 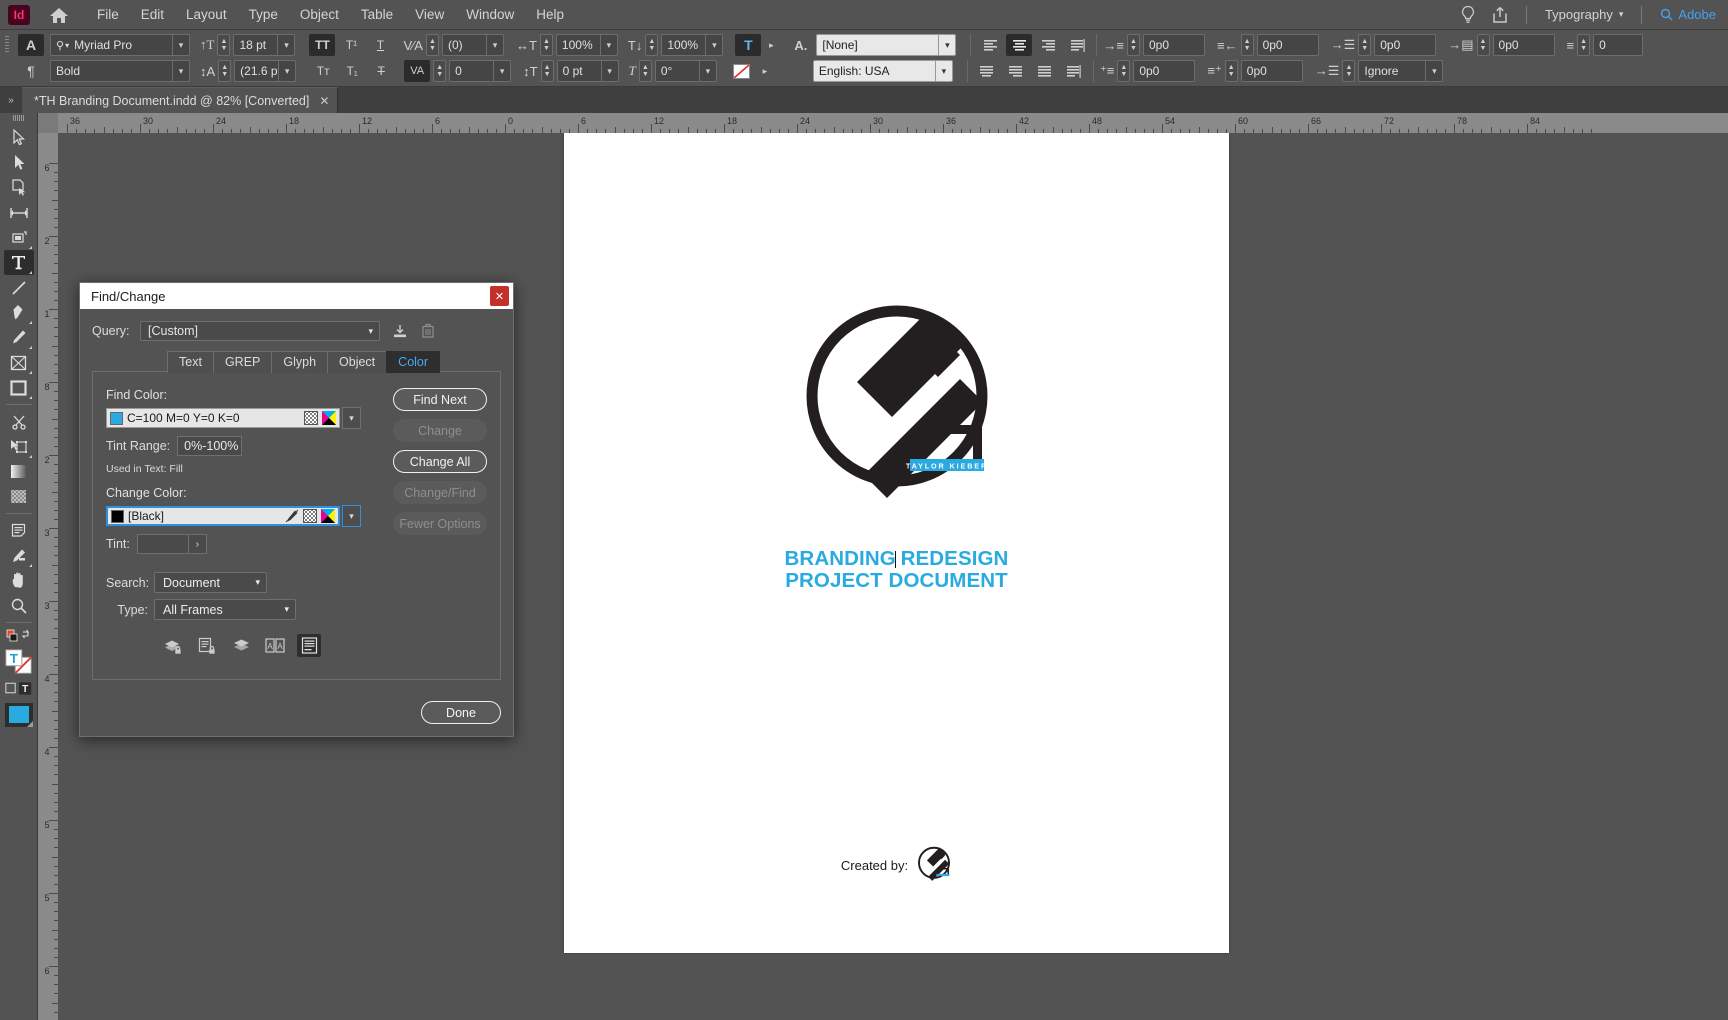 I want to click on tab-text: Text, so click(x=190, y=362).